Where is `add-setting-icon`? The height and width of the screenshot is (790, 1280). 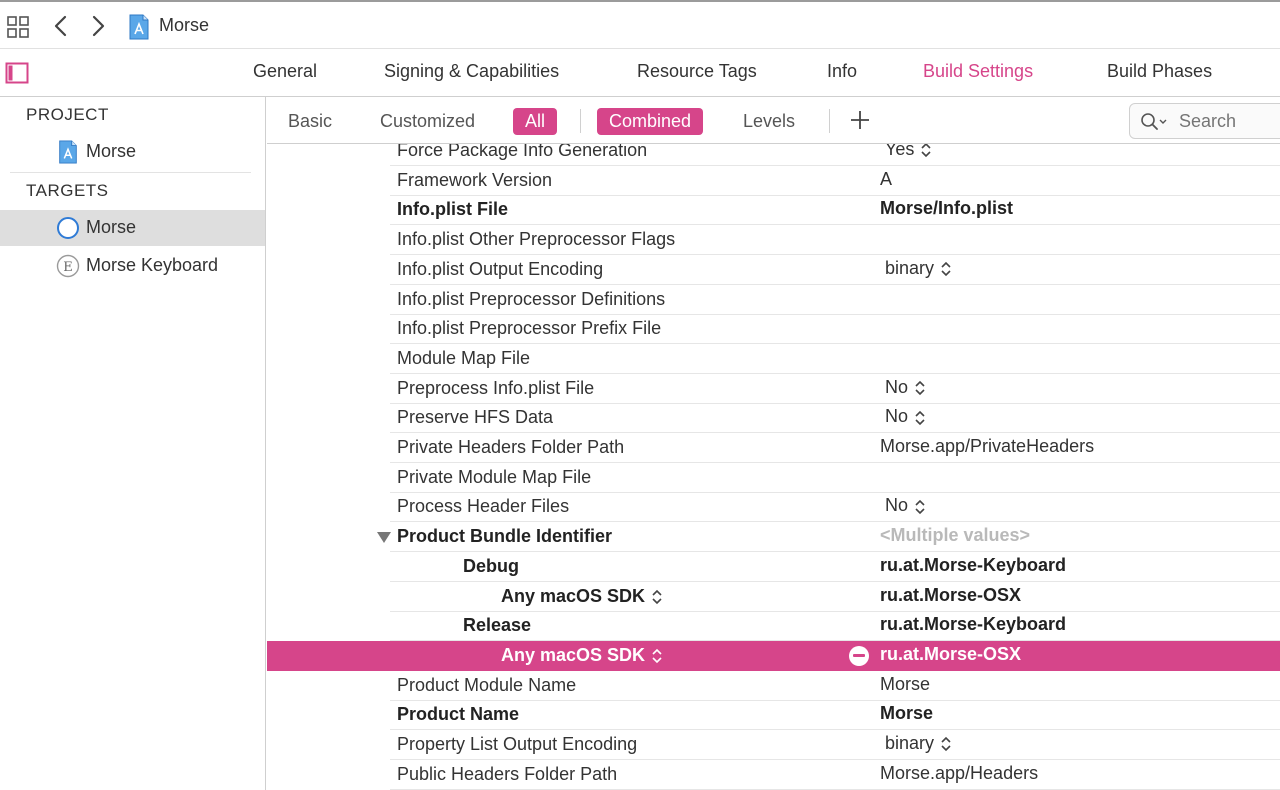
add-setting-icon is located at coordinates (860, 120).